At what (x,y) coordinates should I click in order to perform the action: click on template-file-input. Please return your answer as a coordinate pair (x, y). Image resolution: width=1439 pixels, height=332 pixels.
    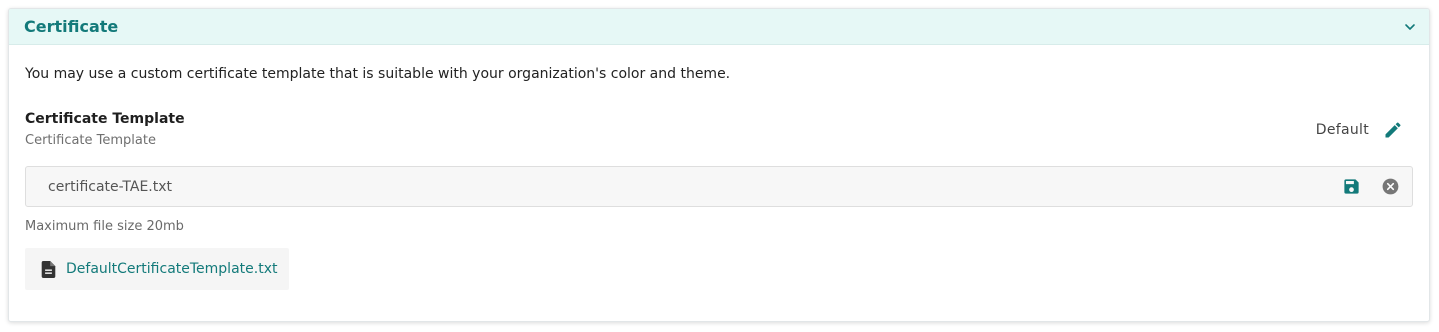
    Looking at the image, I should click on (684, 186).